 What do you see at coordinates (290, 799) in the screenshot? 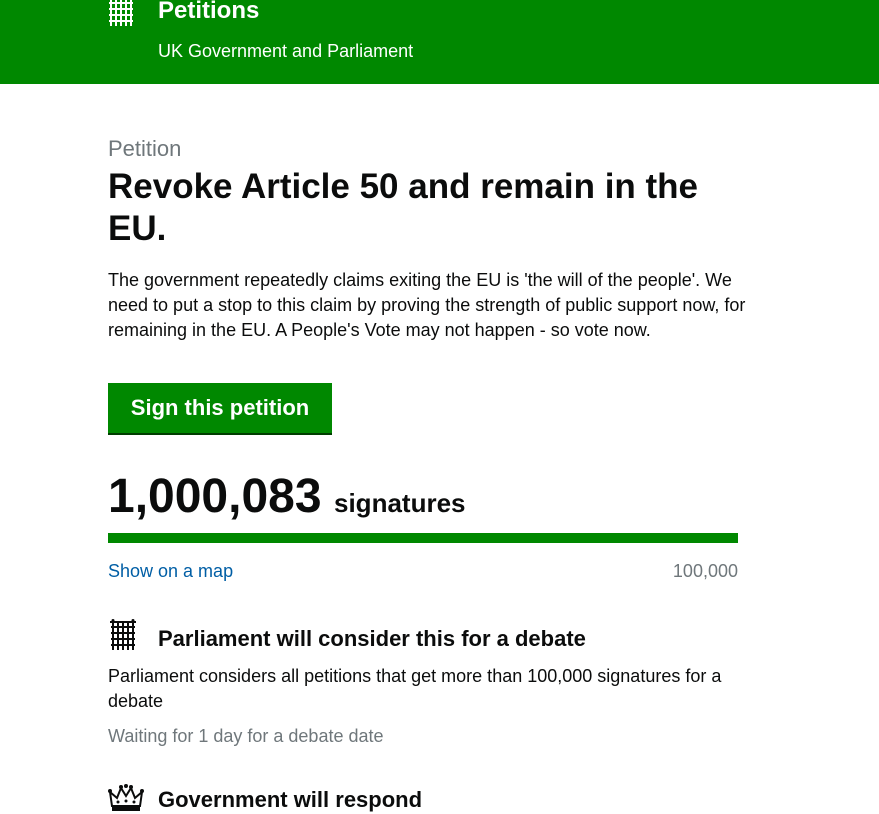
I see `response-heading: Government will respond` at bounding box center [290, 799].